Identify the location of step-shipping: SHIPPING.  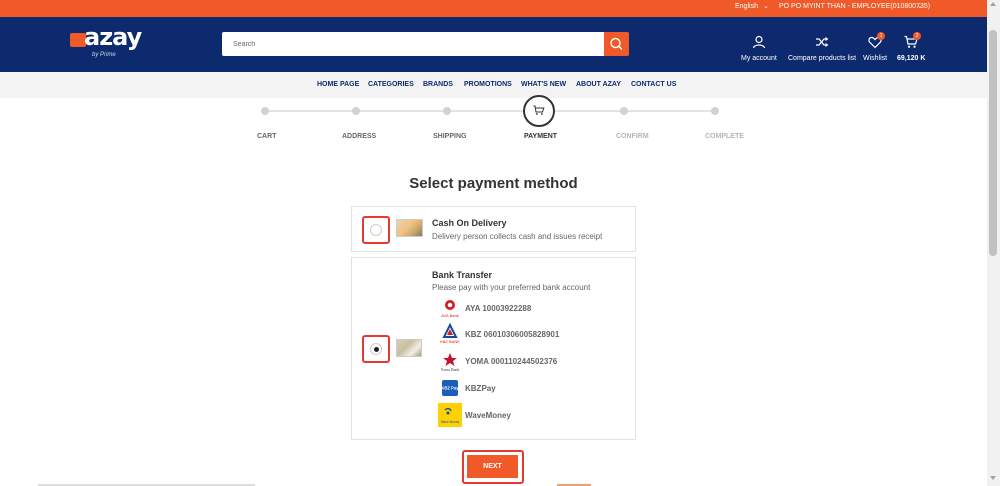
(450, 136).